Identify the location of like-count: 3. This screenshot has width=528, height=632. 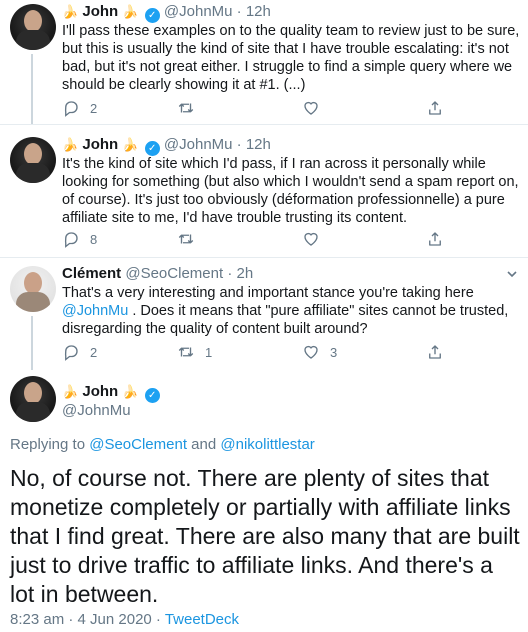
(334, 352).